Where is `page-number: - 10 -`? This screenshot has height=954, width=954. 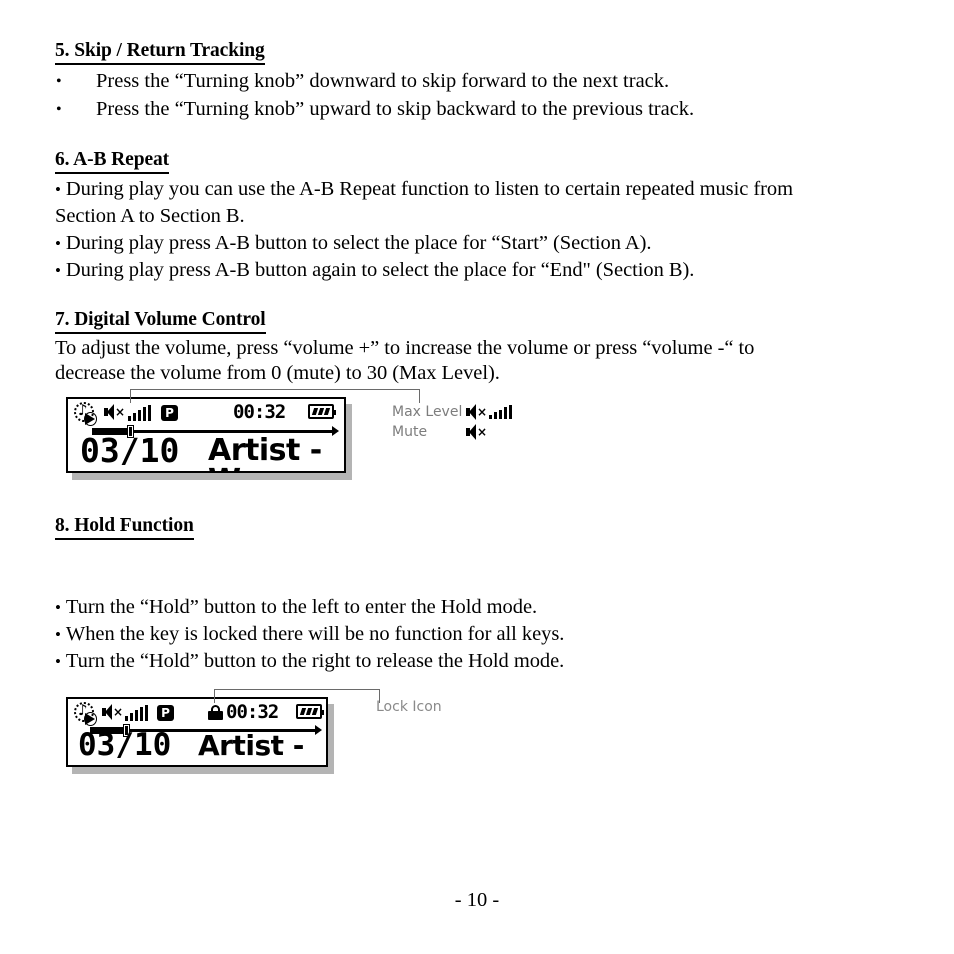 page-number: - 10 - is located at coordinates (477, 900).